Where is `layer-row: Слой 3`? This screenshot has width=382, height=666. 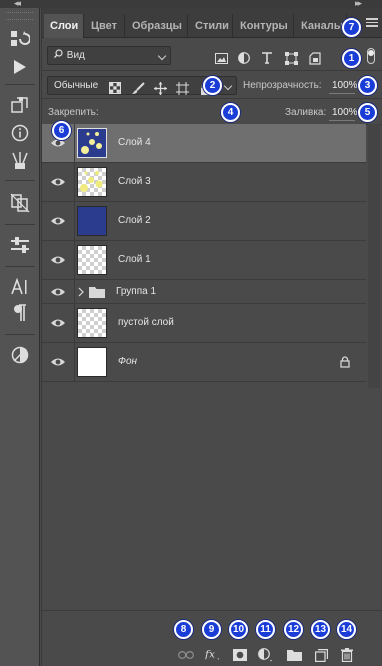
layer-row: Слой 3 is located at coordinates (204, 182).